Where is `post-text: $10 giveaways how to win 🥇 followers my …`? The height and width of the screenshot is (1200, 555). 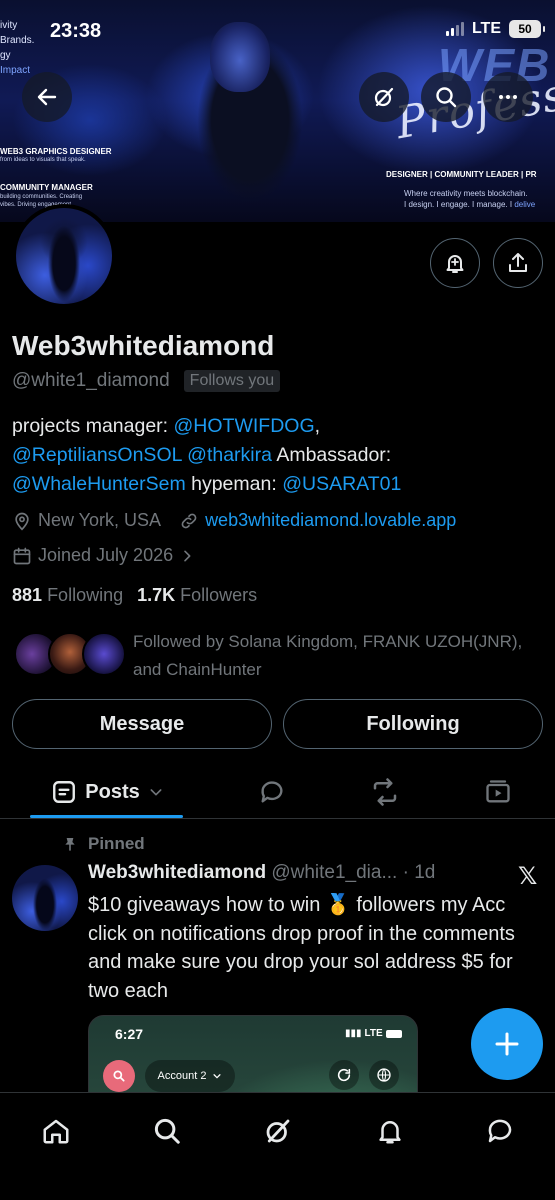 post-text: $10 giveaways how to win 🥇 followers my … is located at coordinates (308, 948).